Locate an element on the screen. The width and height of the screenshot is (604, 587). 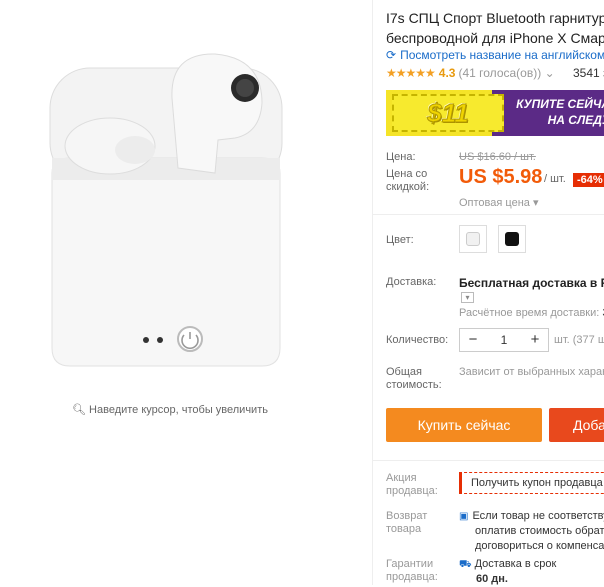
banner-amount: $11 is located at coordinates (448, 113).